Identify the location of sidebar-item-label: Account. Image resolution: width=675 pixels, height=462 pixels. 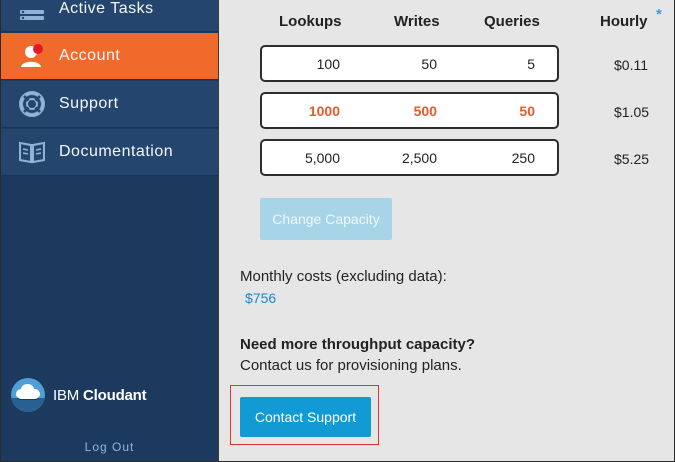
(90, 55).